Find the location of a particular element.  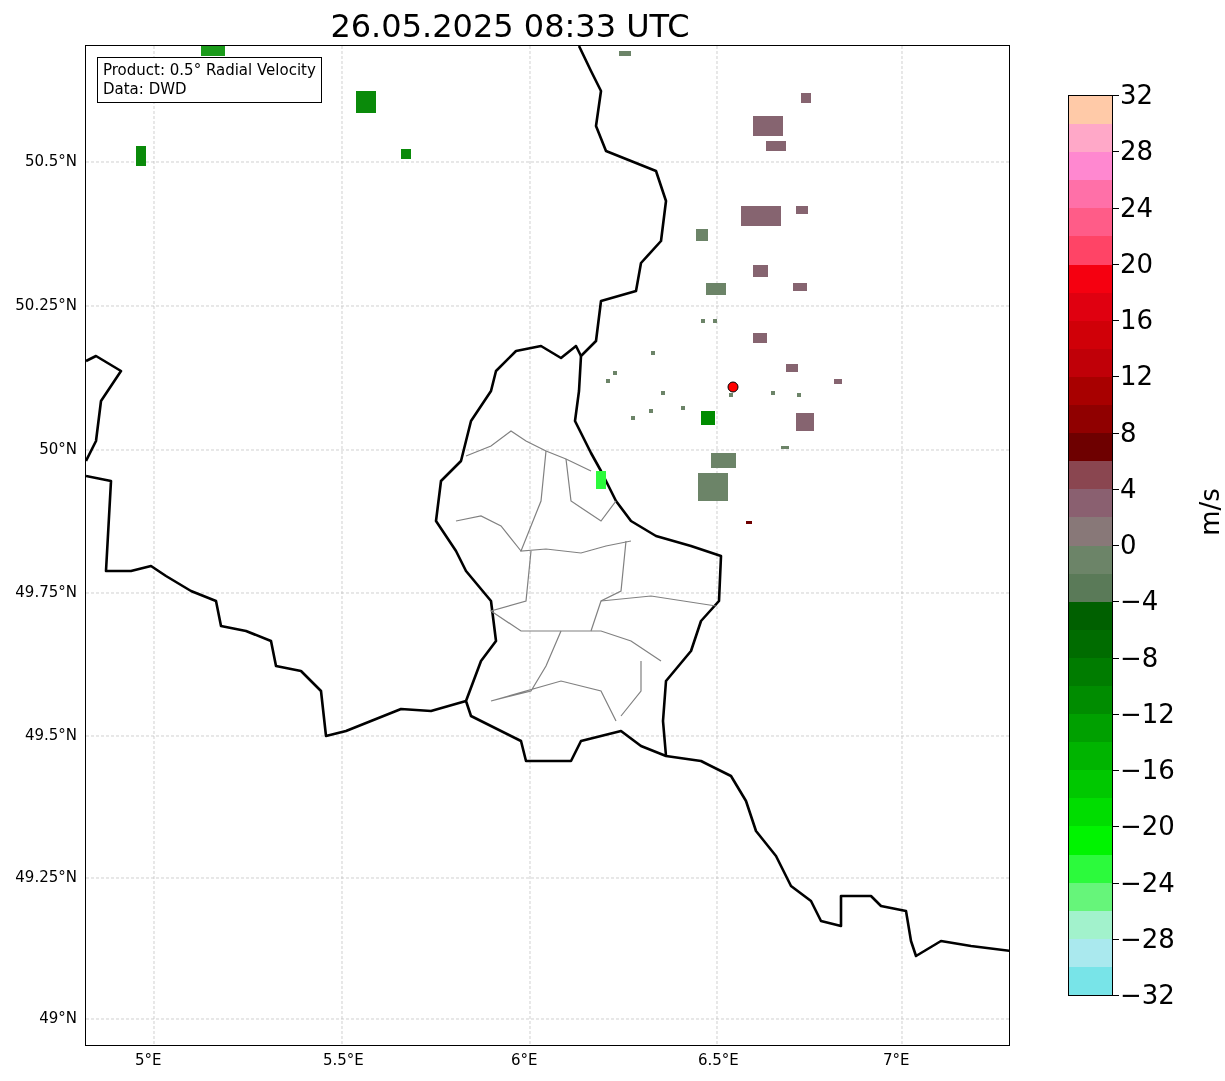

colorbar-tick-label: 28 is located at coordinates (1137, 151).